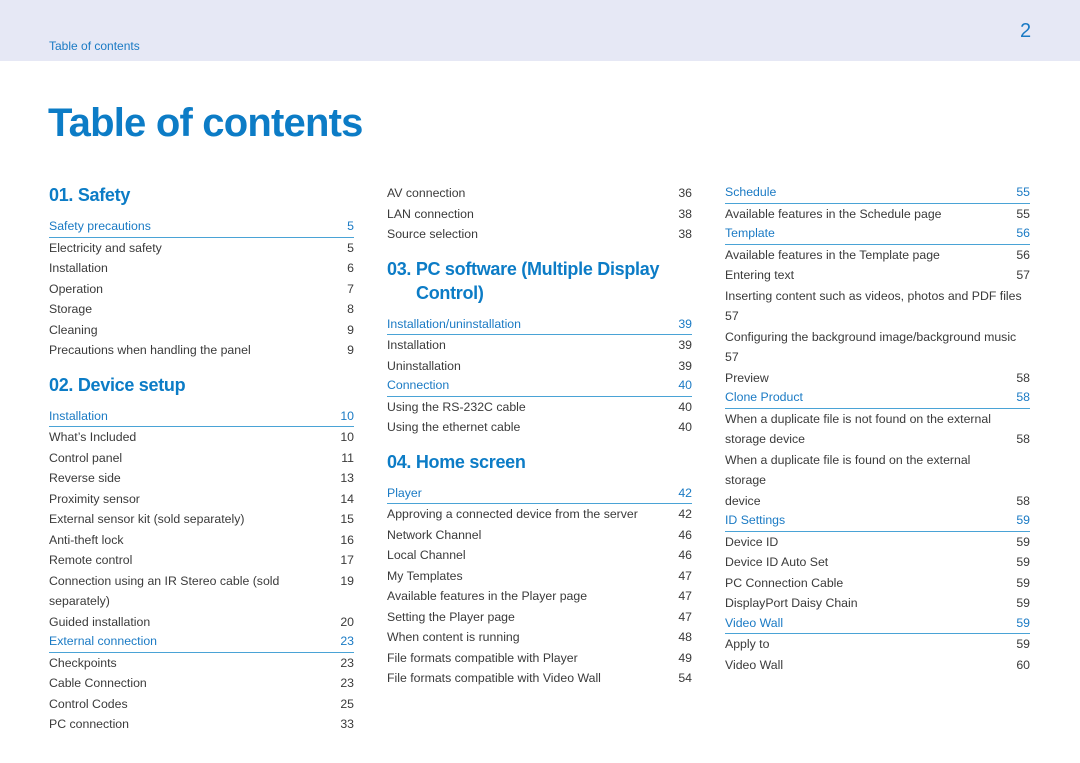 This screenshot has height=763, width=1080. I want to click on toc-subsection-link: Video Wall 59, so click(877, 624).